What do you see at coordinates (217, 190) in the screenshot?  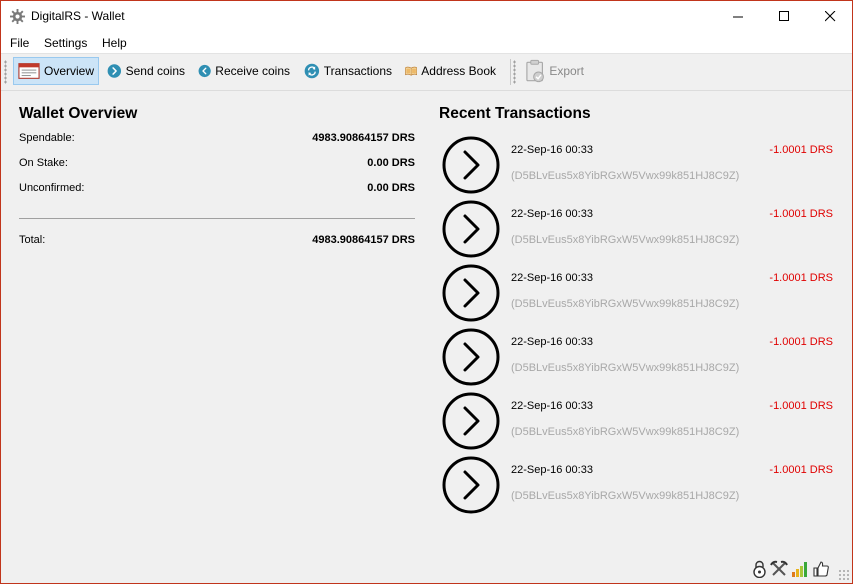 I see `unconfirmed-row: Unconfirmed: 0.00 DRS` at bounding box center [217, 190].